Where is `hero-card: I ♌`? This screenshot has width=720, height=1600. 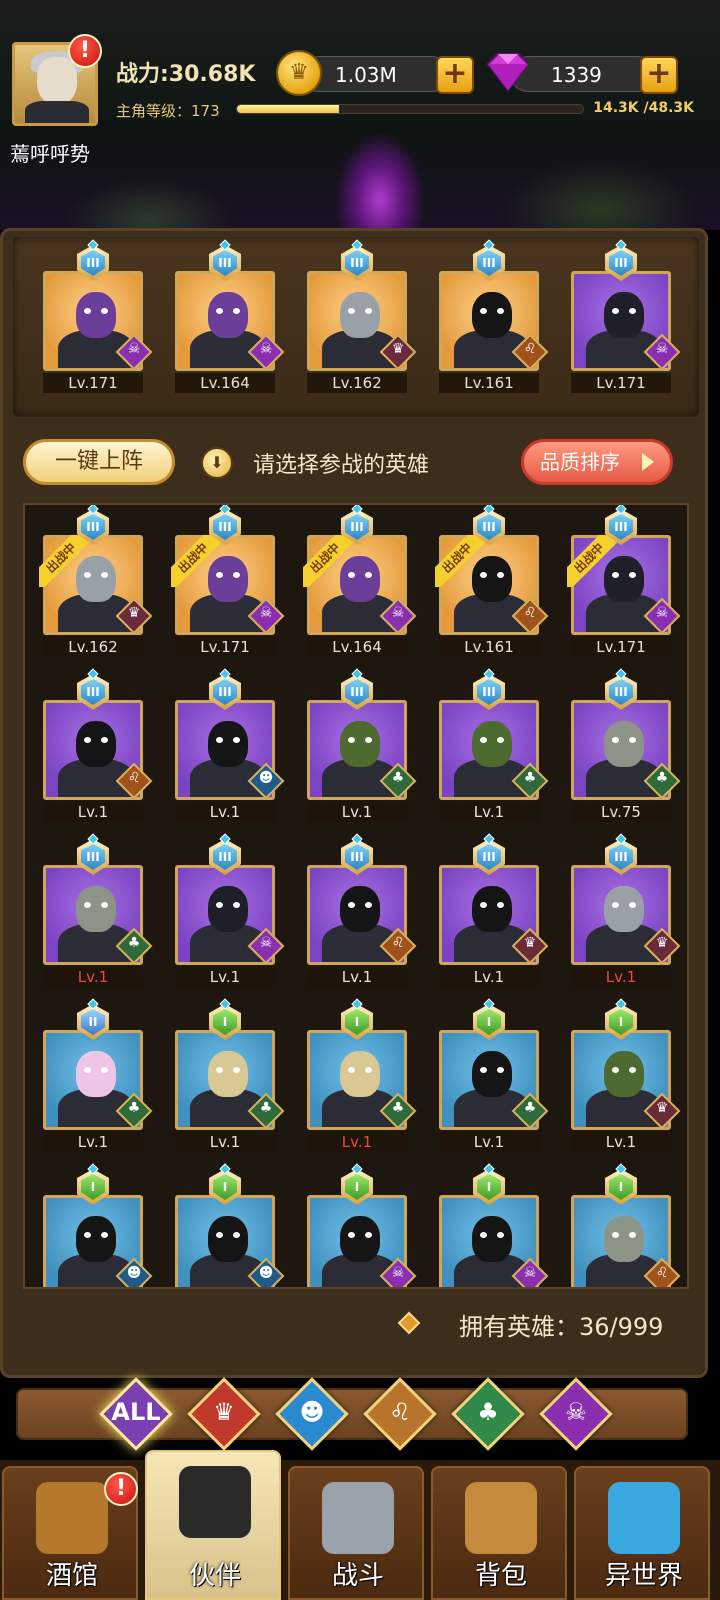 hero-card: I ♌ is located at coordinates (624, 1225).